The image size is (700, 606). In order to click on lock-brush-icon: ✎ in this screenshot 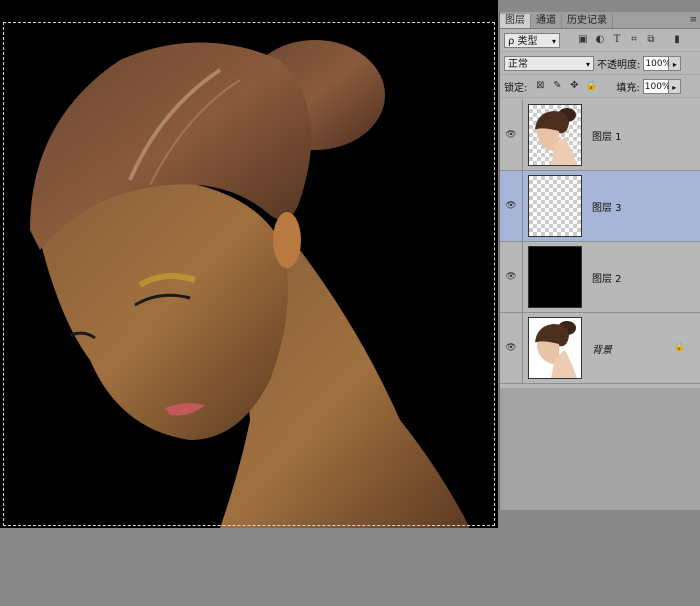, I will do `click(557, 86)`.